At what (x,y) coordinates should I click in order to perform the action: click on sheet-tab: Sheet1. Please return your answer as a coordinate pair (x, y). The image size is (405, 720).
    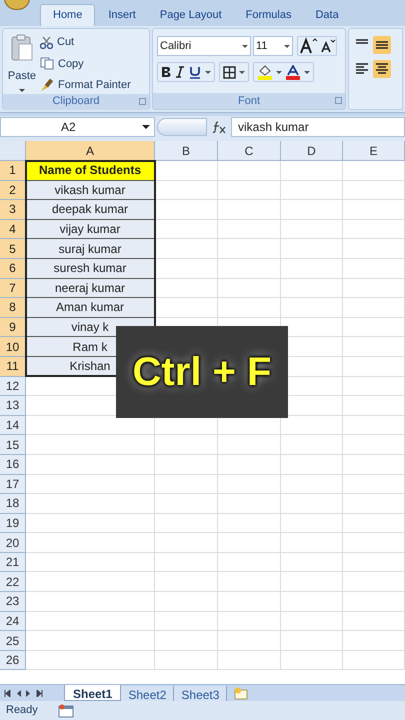
    Looking at the image, I should click on (93, 693).